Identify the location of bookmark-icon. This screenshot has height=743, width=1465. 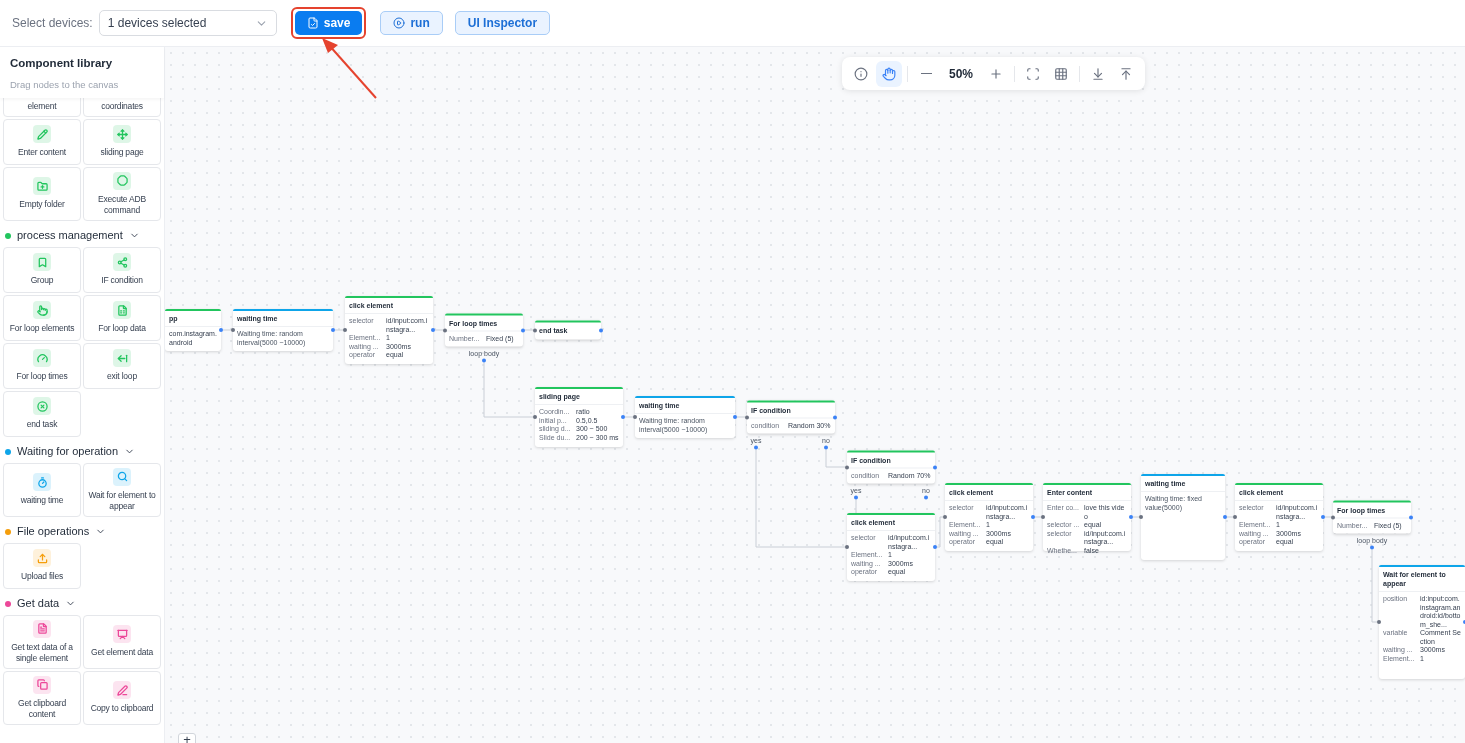
(42, 262).